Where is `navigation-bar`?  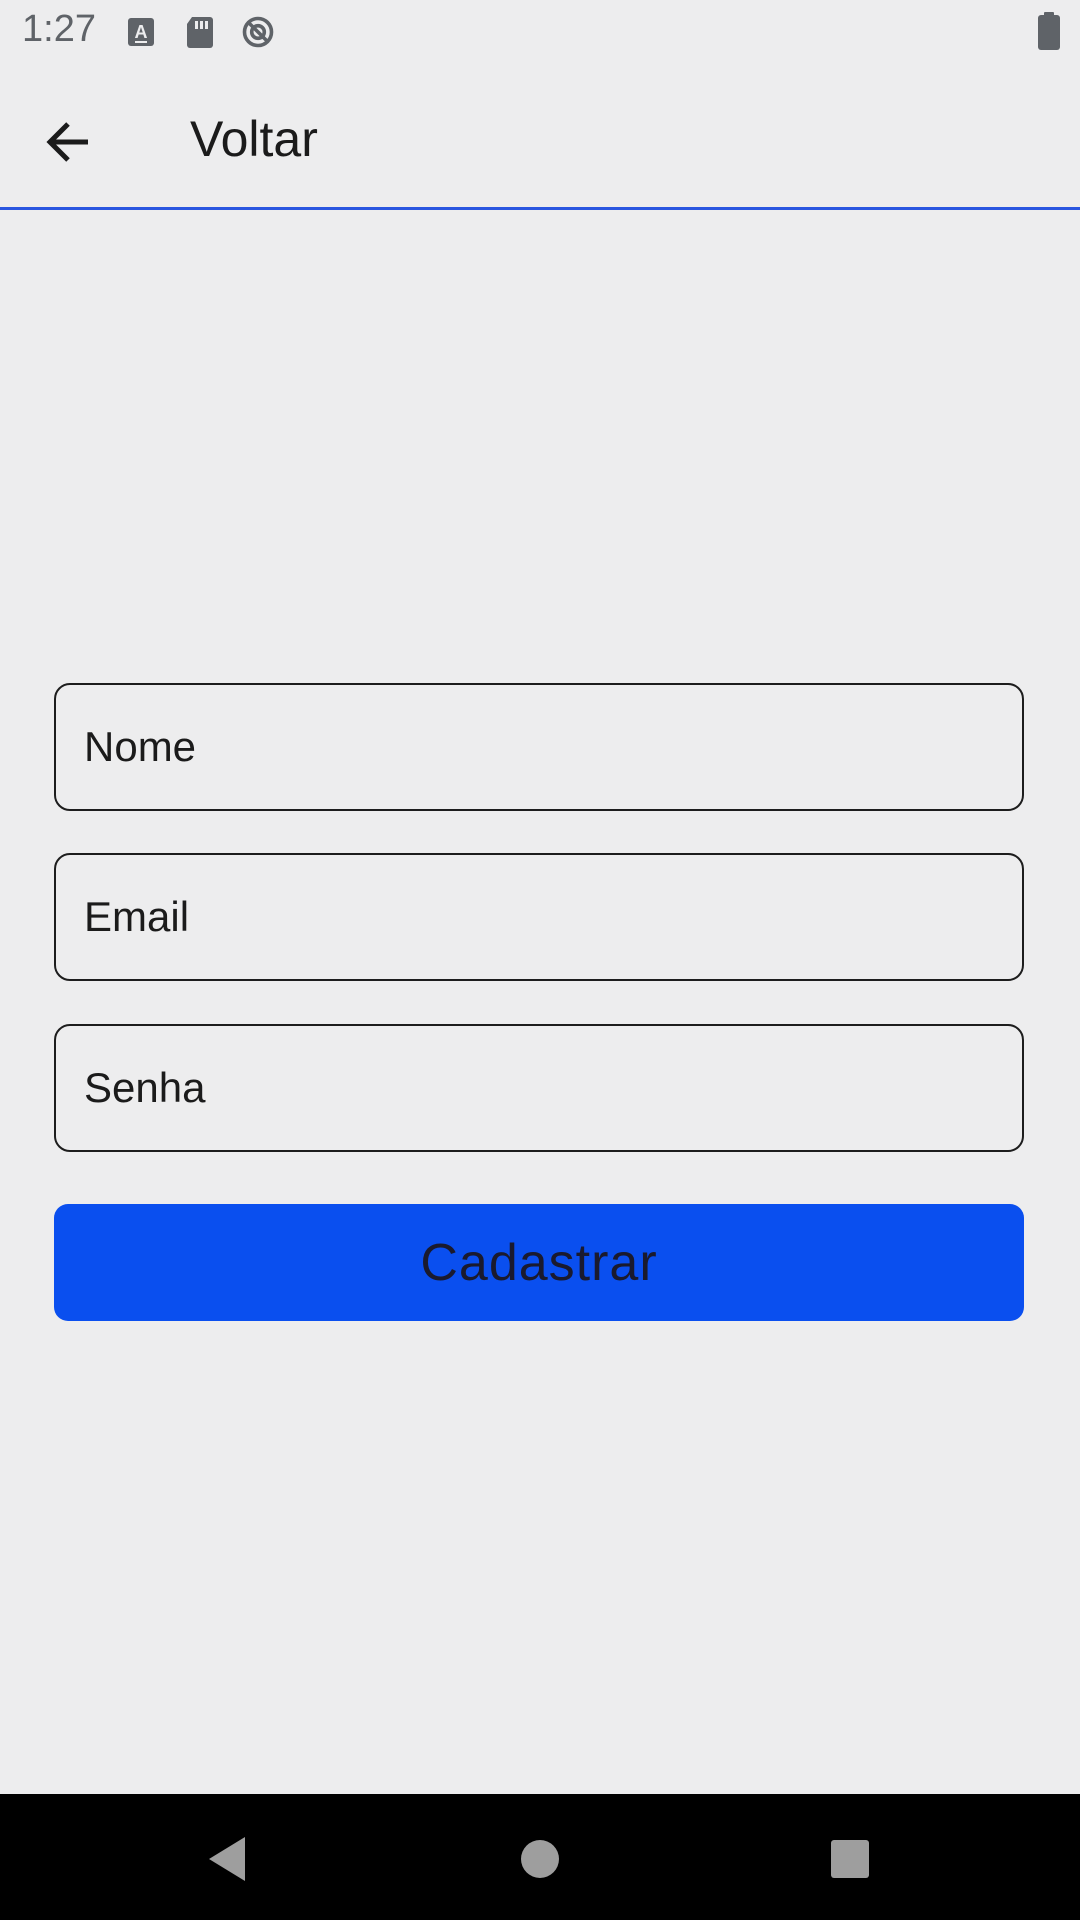
navigation-bar is located at coordinates (540, 1857).